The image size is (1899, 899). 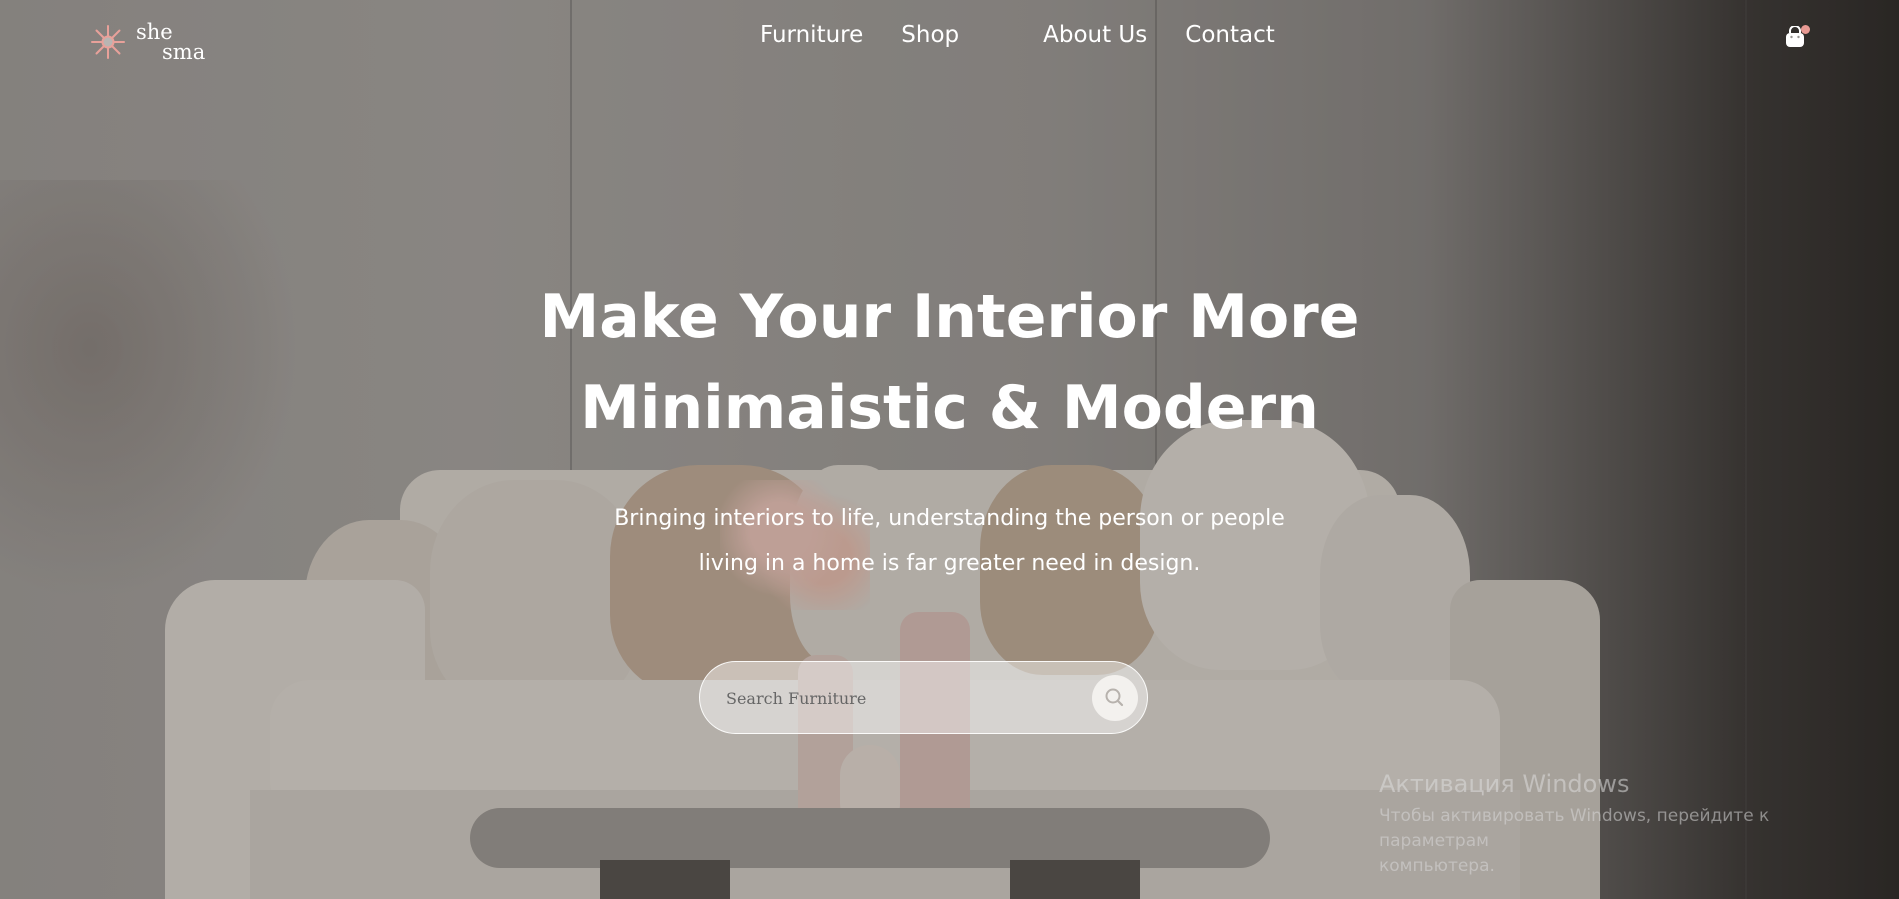 I want to click on windows-activation-title: Активация Windows, so click(x=1504, y=784).